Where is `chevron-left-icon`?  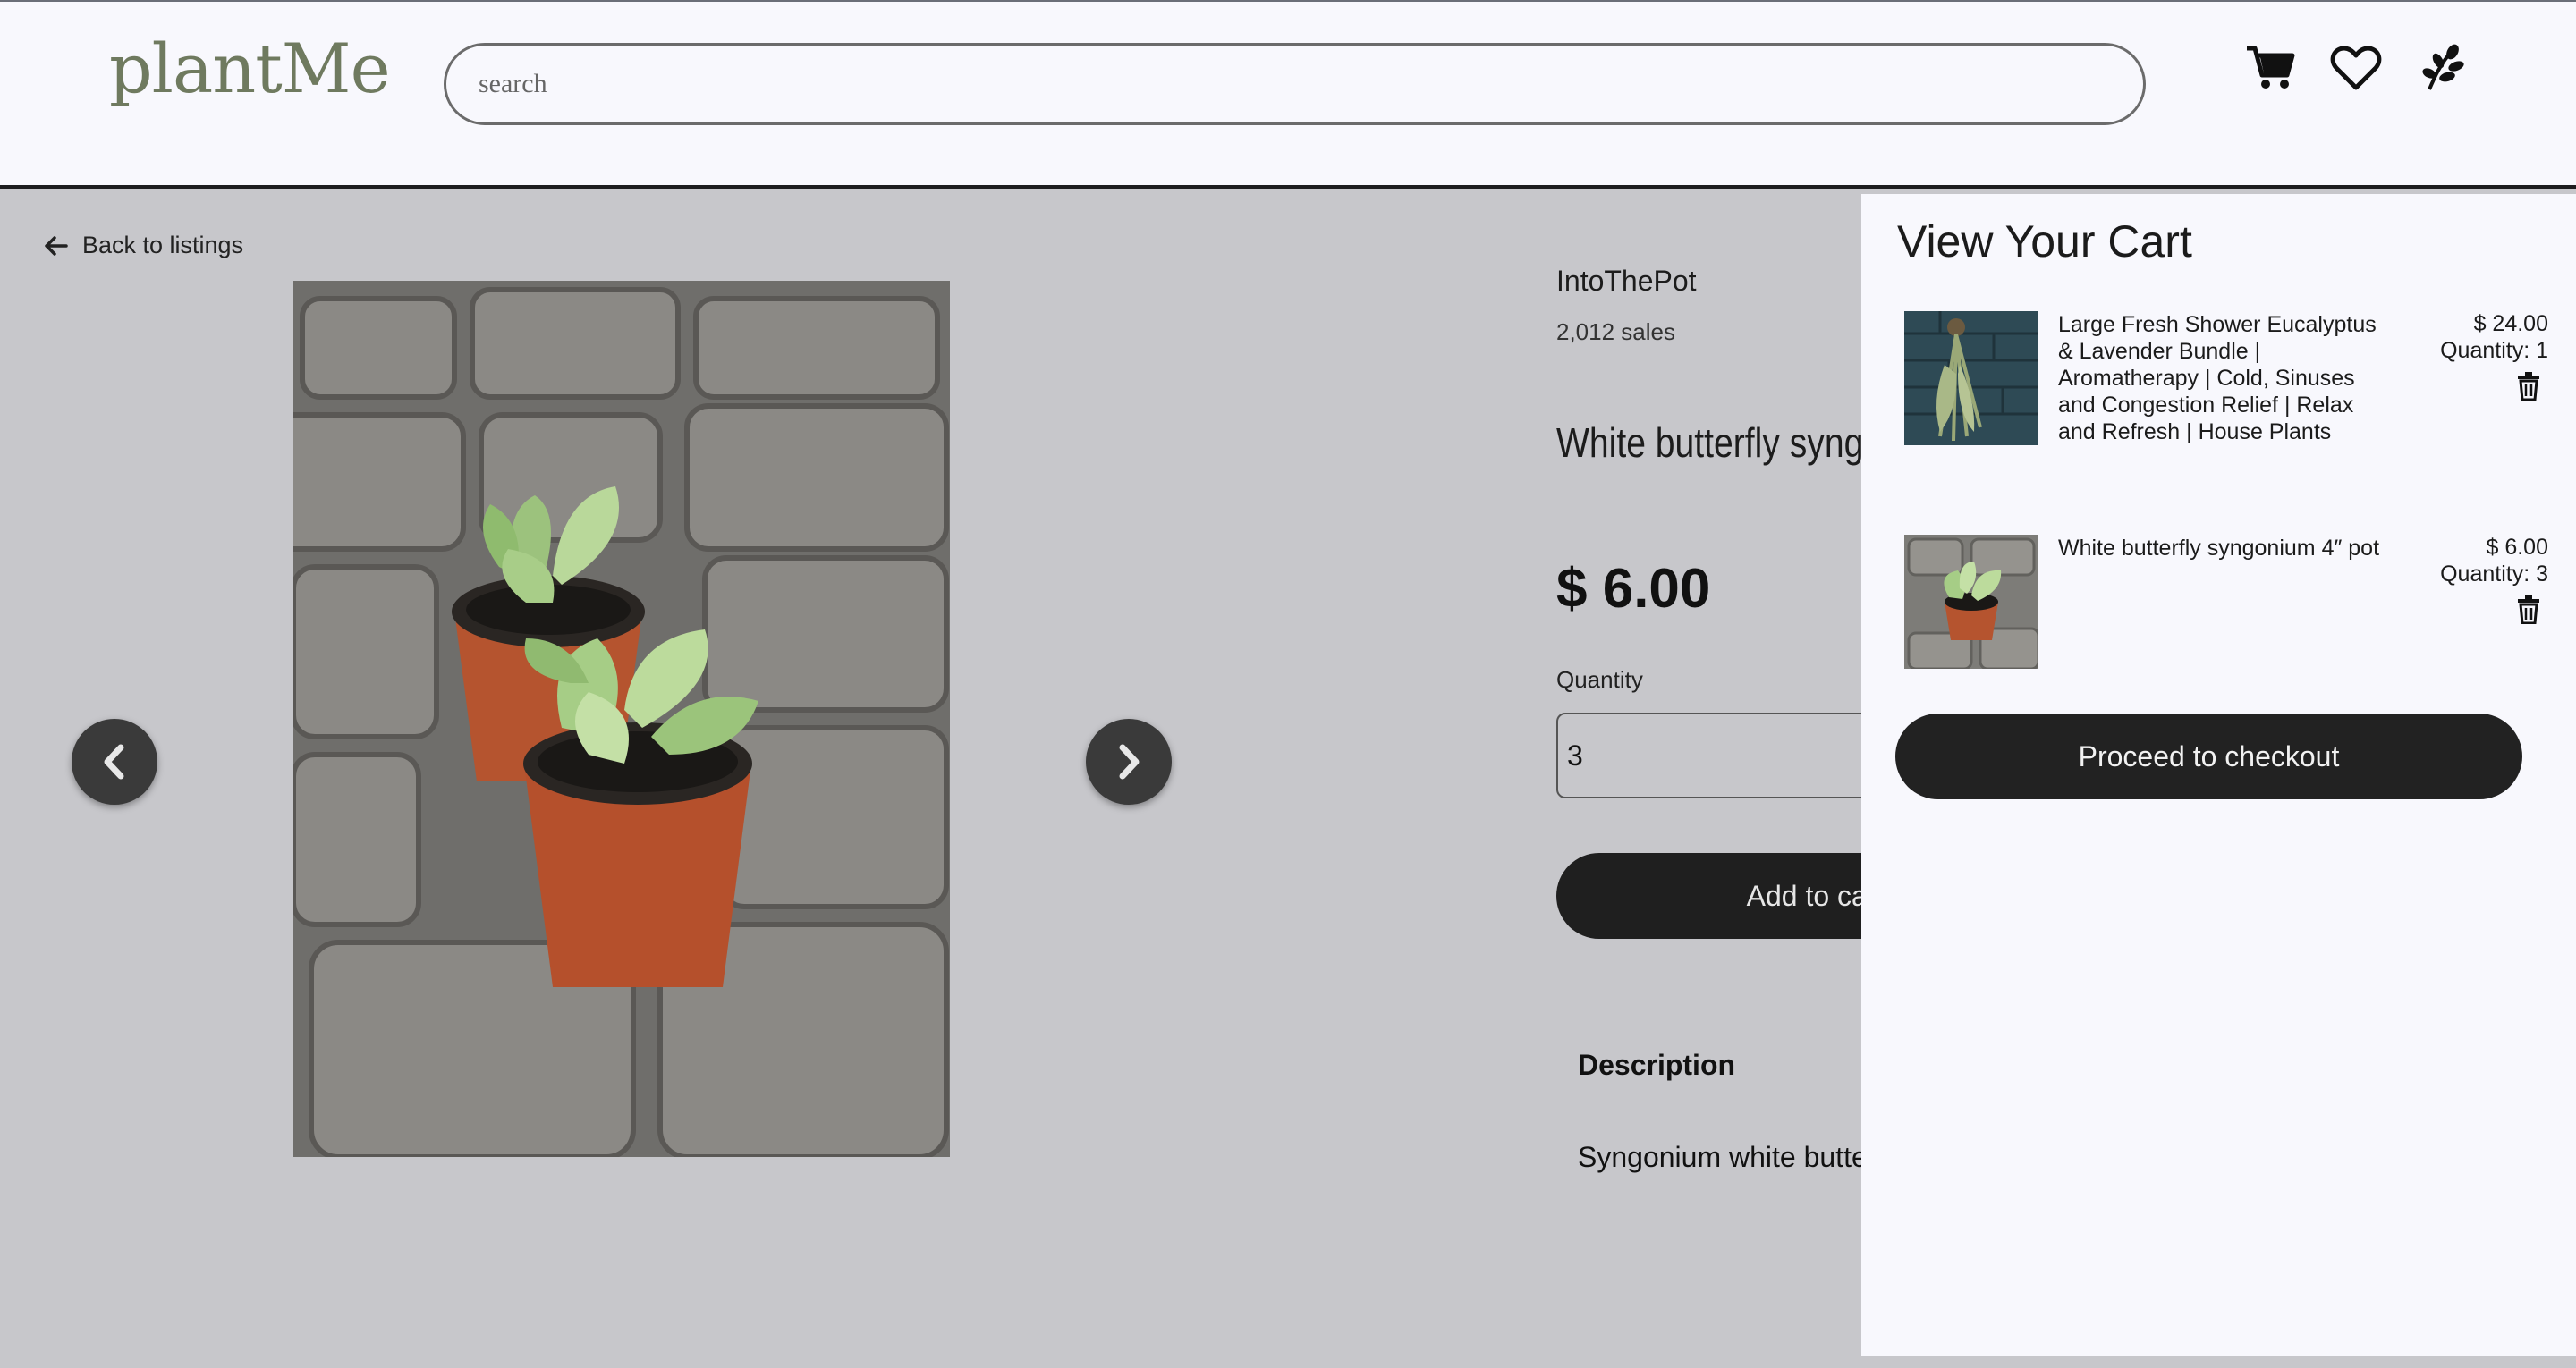 chevron-left-icon is located at coordinates (114, 762).